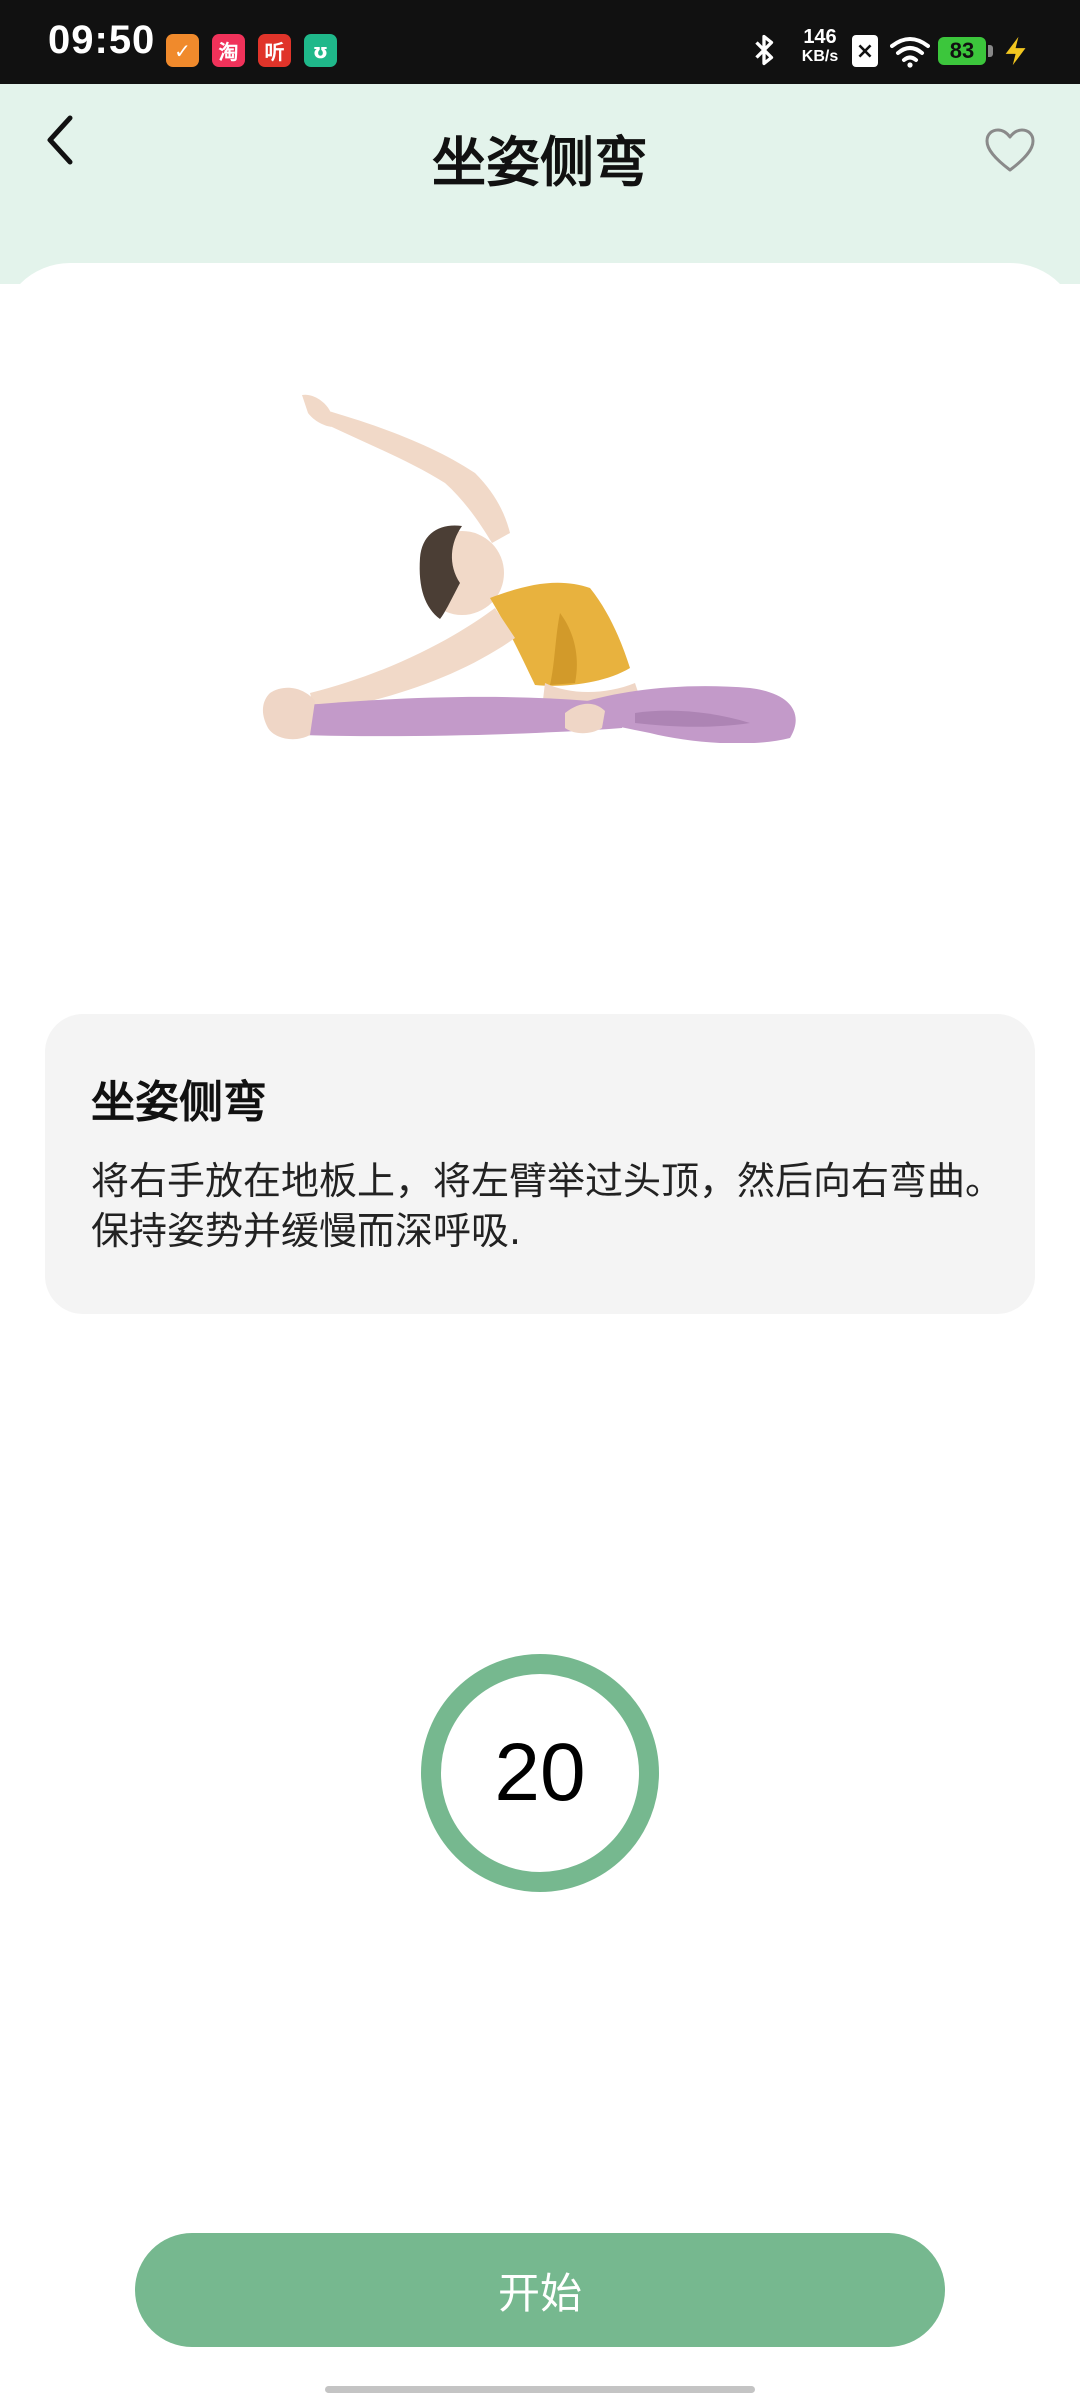 This screenshot has width=1080, height=2400. Describe the element at coordinates (179, 1102) in the screenshot. I see `exercise-title: 坐姿侧弯` at that location.